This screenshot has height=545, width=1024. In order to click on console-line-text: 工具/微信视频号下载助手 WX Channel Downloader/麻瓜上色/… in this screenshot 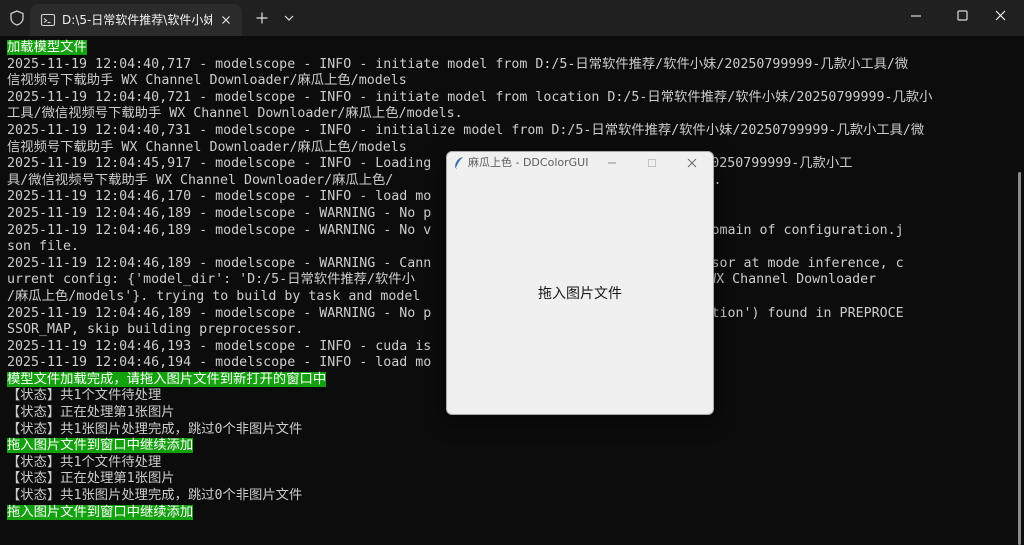, I will do `click(235, 114)`.